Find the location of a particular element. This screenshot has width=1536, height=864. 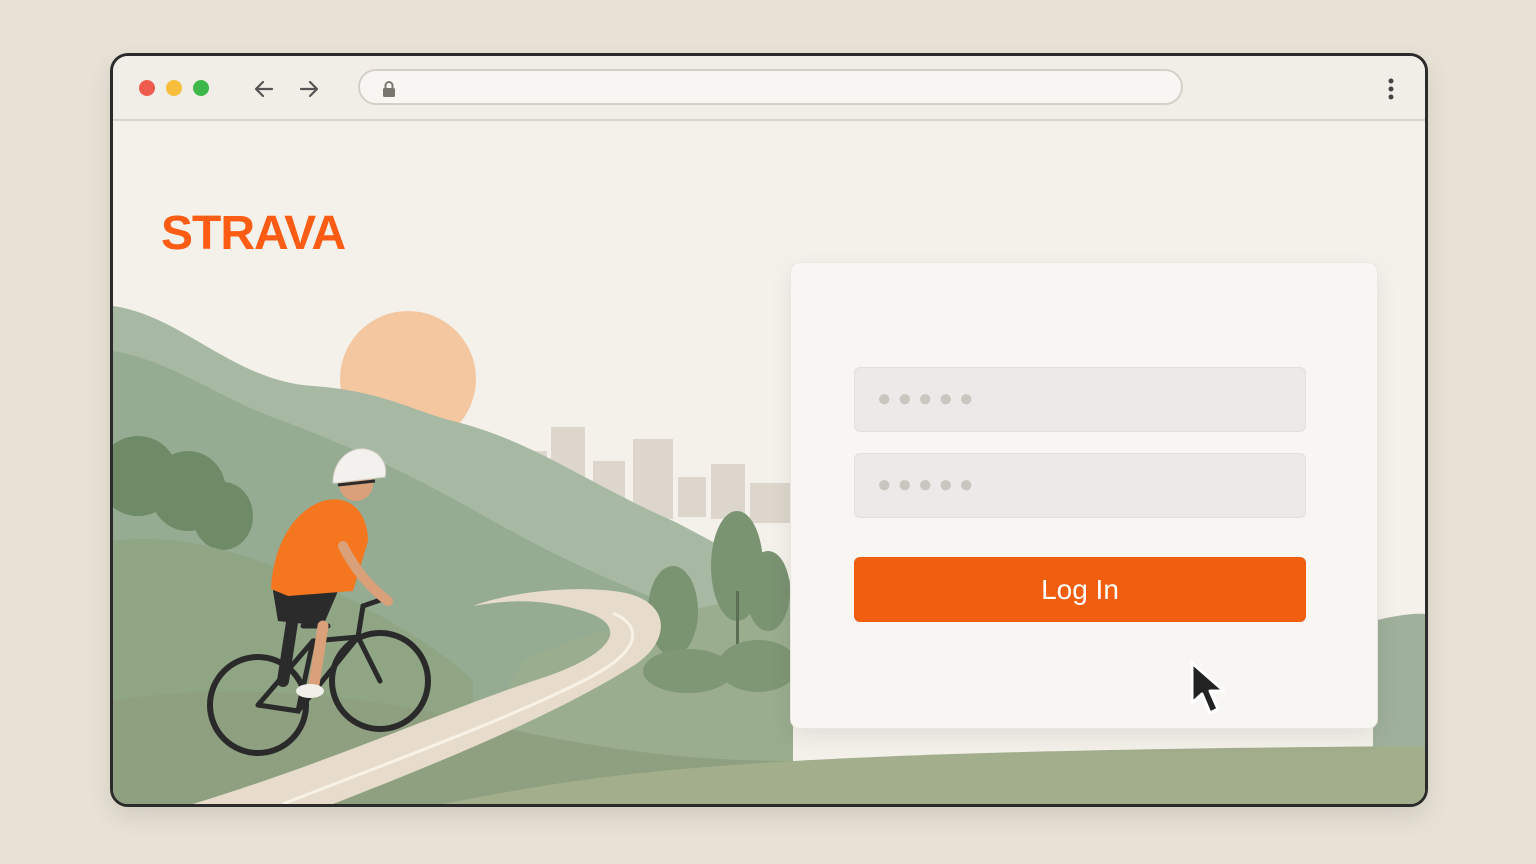

forward-button is located at coordinates (309, 89).